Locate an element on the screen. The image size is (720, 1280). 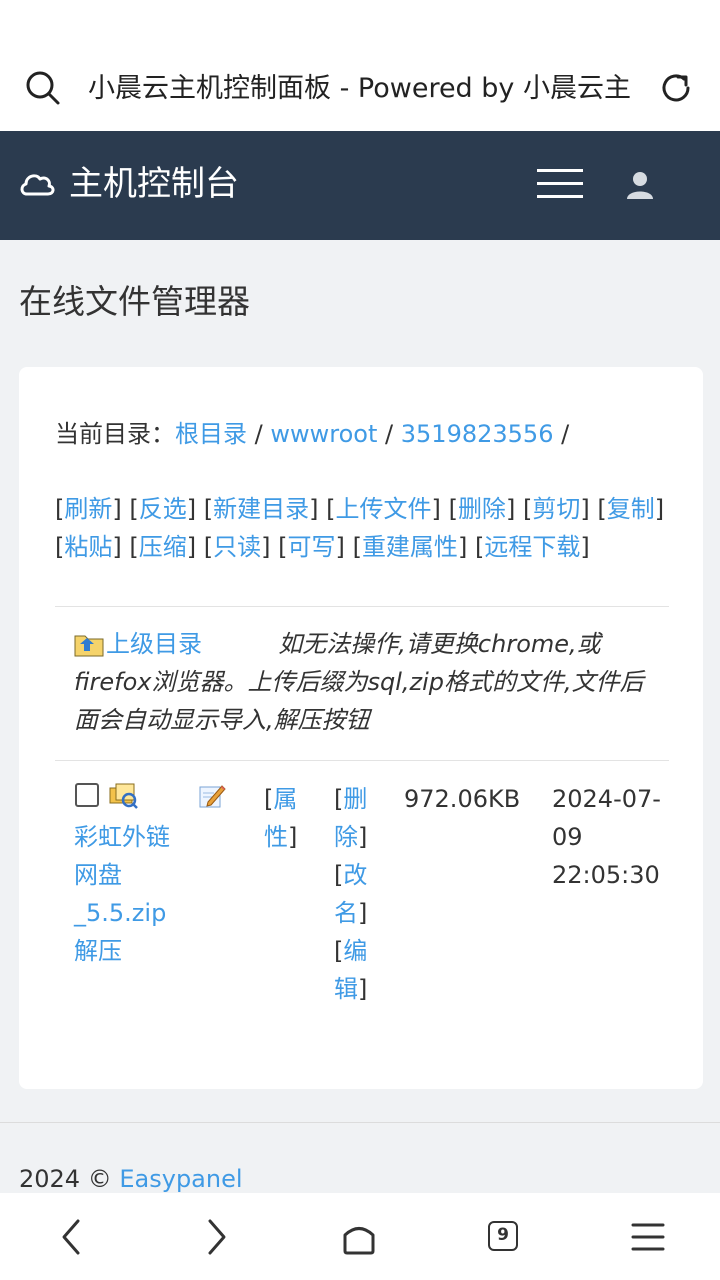
breadcrumb-label: 当前目录： is located at coordinates (115, 434).